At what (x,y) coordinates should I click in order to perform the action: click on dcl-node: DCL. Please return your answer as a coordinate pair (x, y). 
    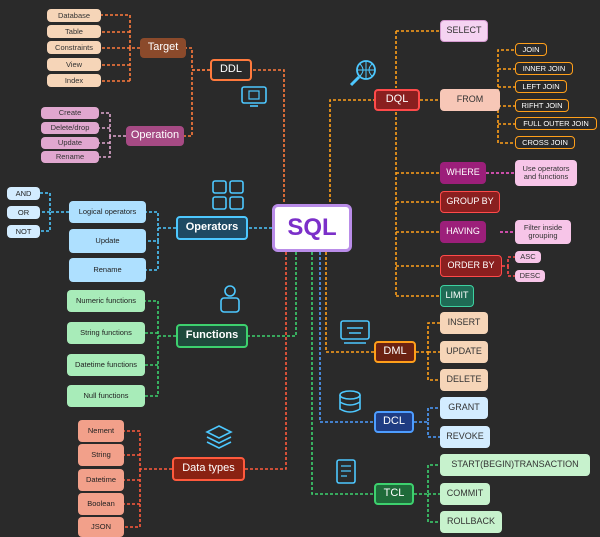
    Looking at the image, I should click on (394, 422).